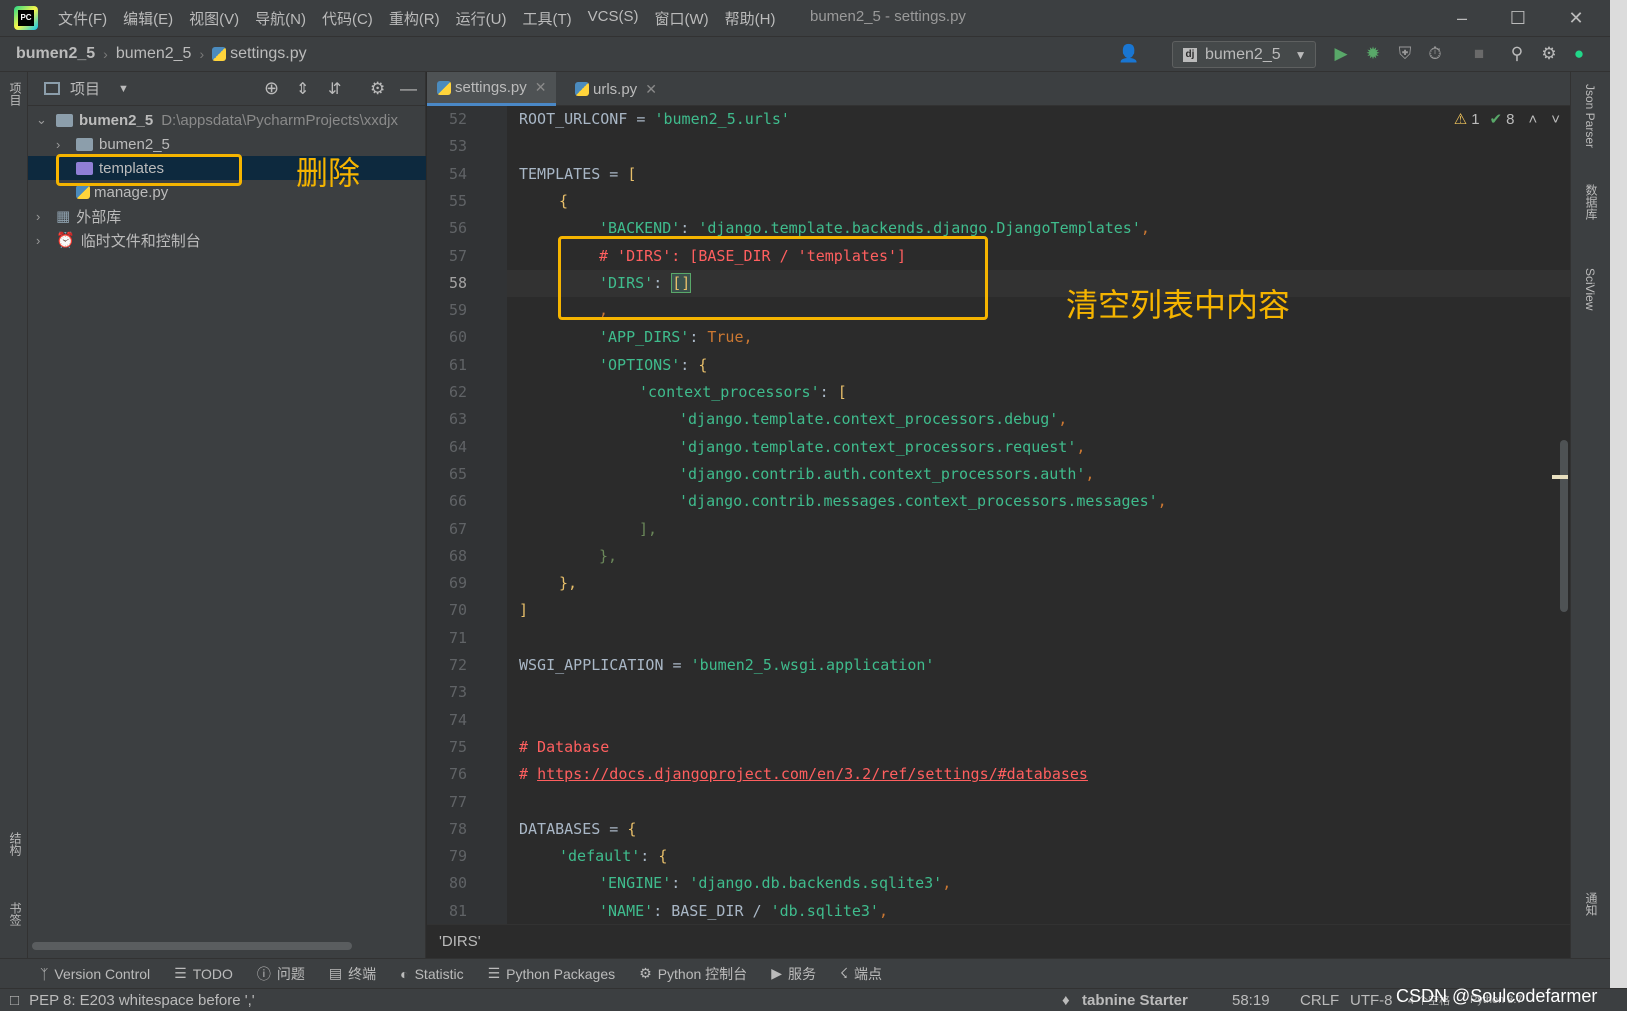  What do you see at coordinates (38, 216) in the screenshot?
I see `chevron-right-icon: ›` at bounding box center [38, 216].